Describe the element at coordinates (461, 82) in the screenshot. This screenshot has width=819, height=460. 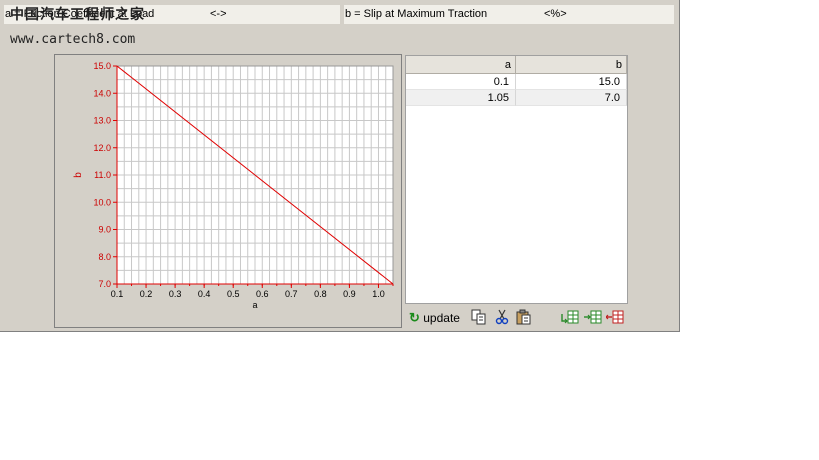
I see `table-cell-a: 0.1` at that location.